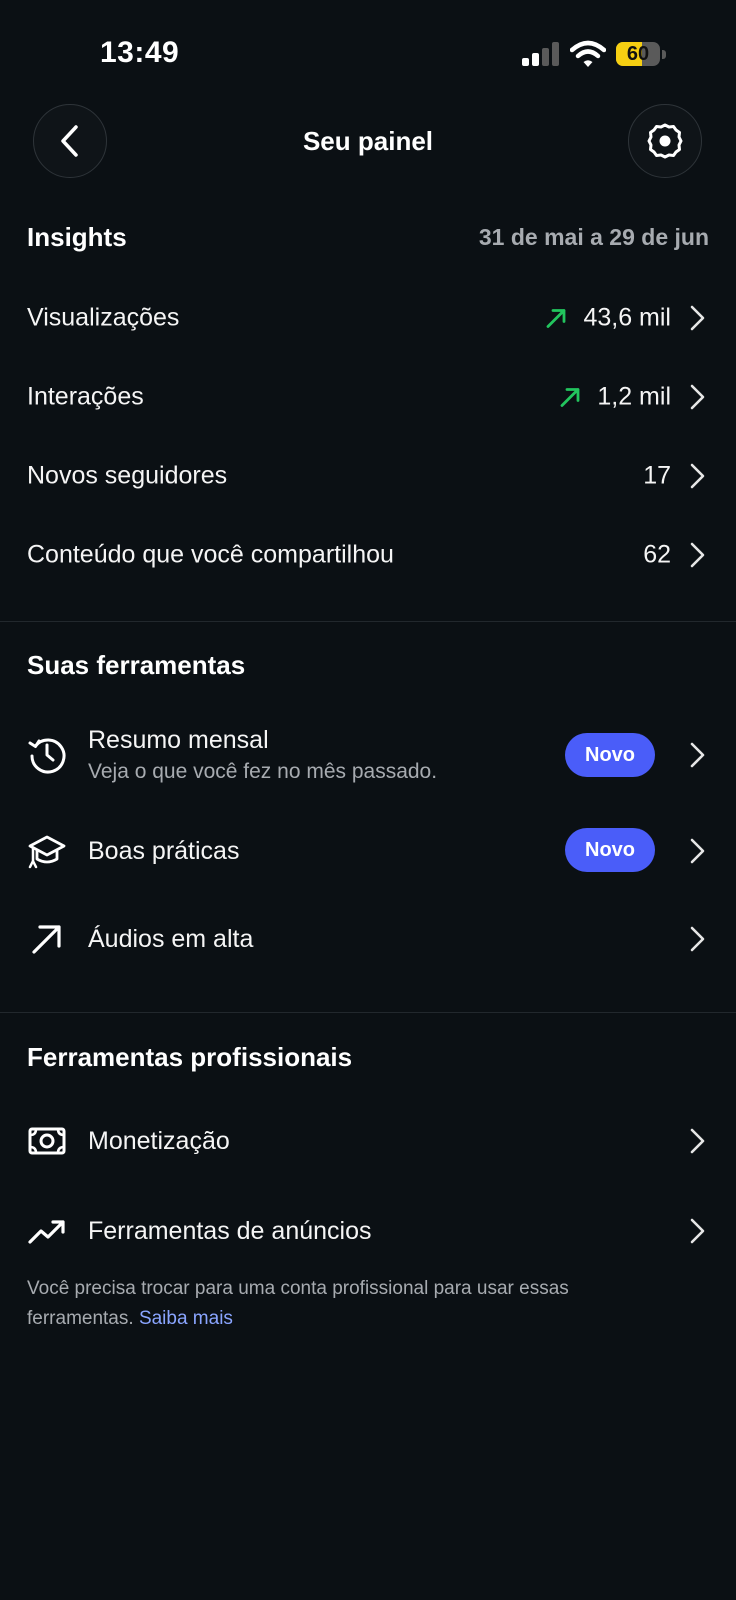  I want to click on insight-row-shared-content: Conteúdo que você compartilhou 62, so click(368, 555).